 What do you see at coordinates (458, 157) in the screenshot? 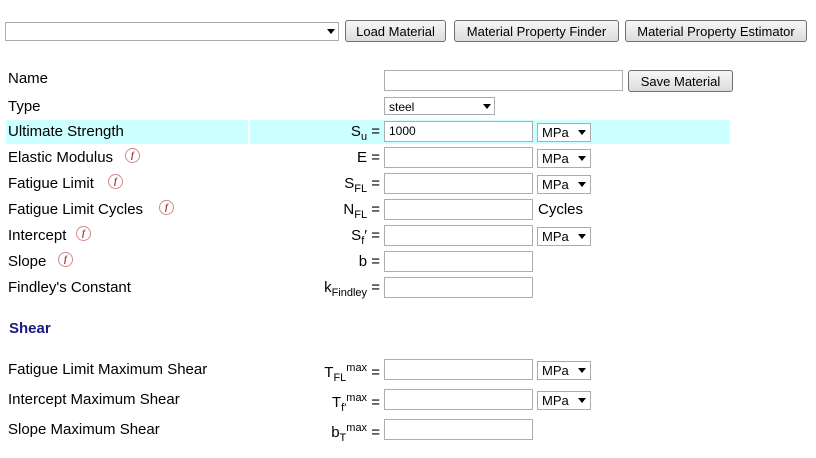
I see `elastic-modulus-input` at bounding box center [458, 157].